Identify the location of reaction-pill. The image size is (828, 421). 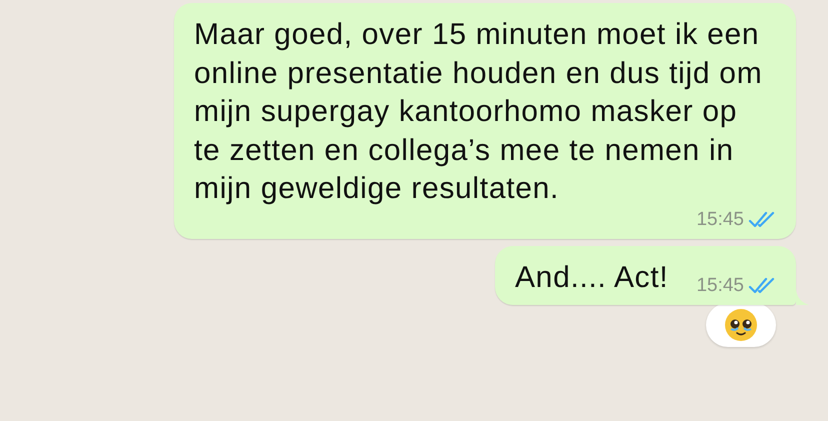
(741, 325).